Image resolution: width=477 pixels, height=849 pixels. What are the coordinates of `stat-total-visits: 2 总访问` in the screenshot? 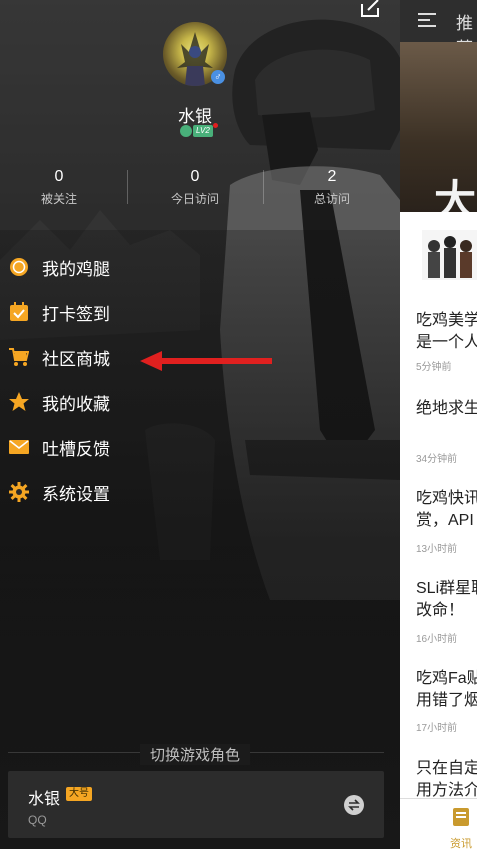 It's located at (332, 187).